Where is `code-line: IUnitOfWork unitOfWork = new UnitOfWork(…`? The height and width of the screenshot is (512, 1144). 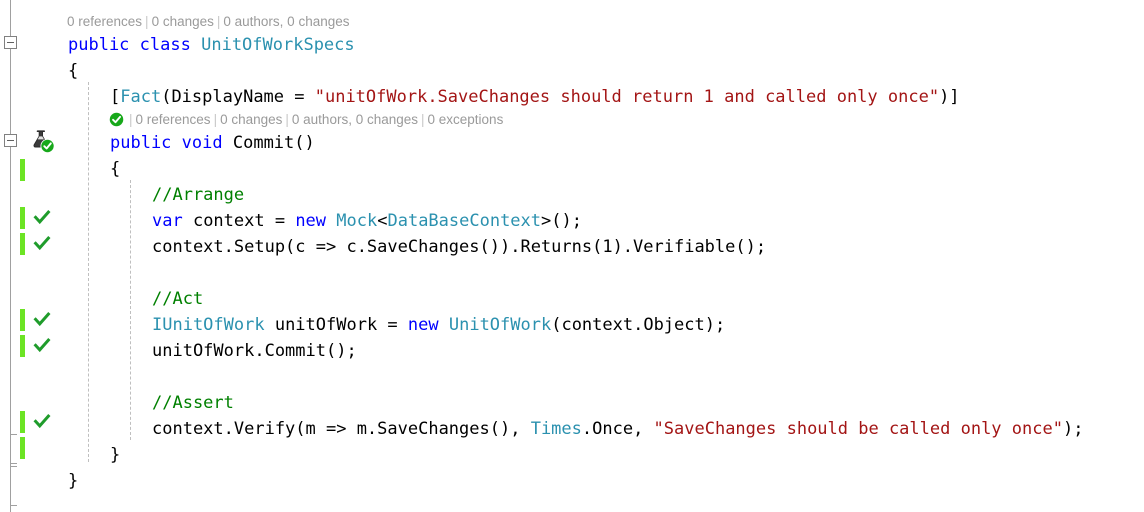
code-line: IUnitOfWork unitOfWork = new UnitOfWork(… is located at coordinates (362, 325).